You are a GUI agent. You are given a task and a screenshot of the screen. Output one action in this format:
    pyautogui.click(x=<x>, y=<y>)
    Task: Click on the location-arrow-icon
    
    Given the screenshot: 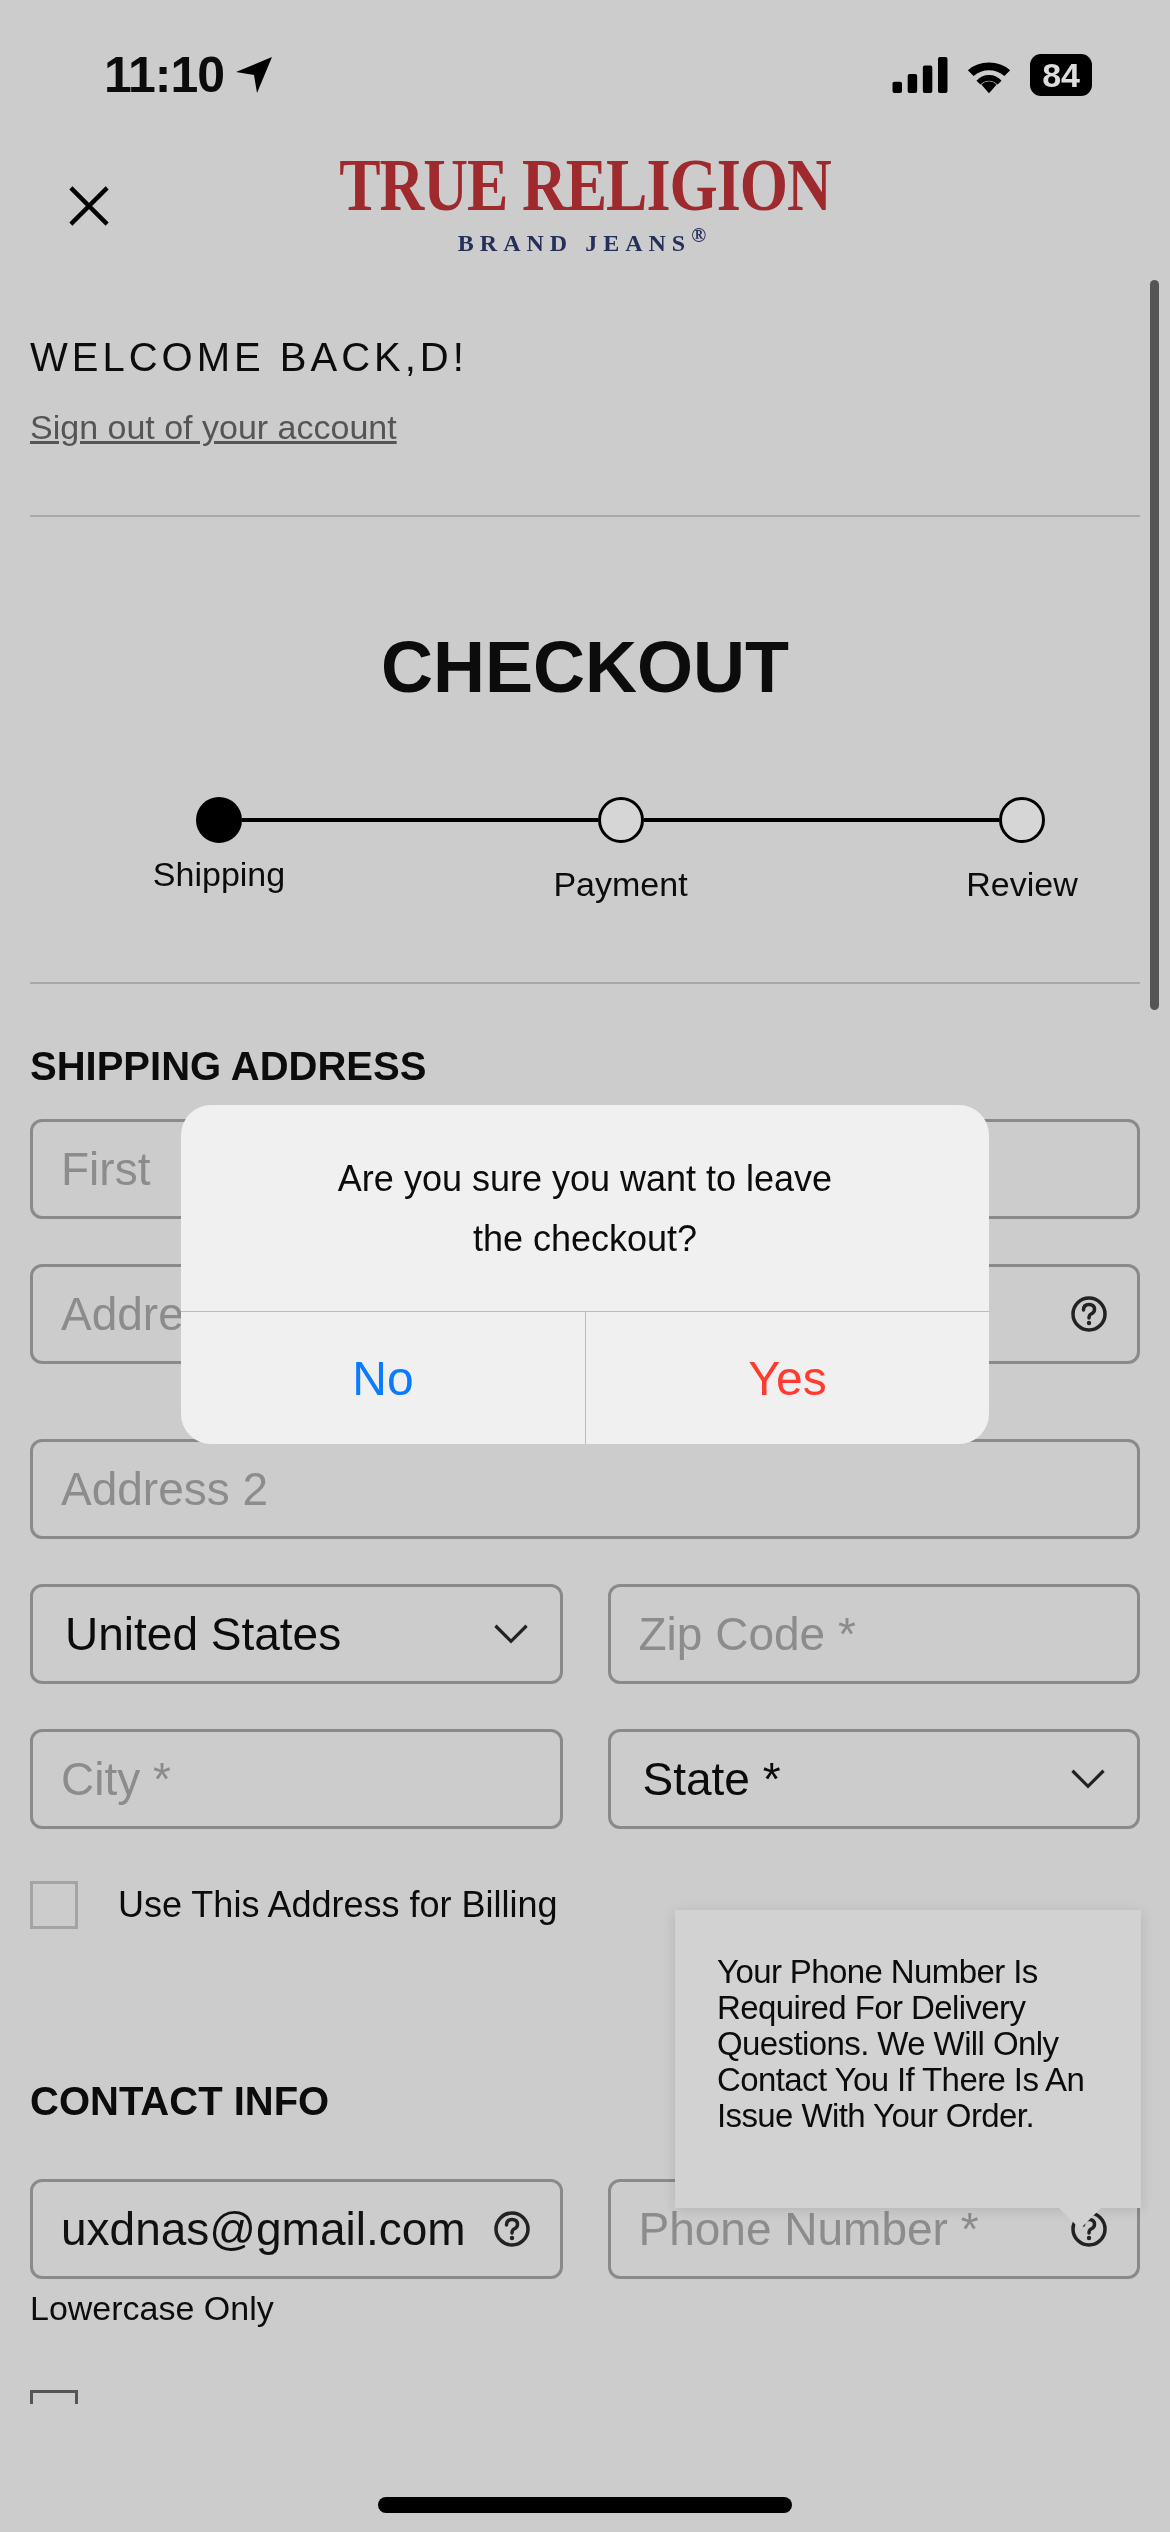 What is the action you would take?
    pyautogui.click(x=254, y=75)
    